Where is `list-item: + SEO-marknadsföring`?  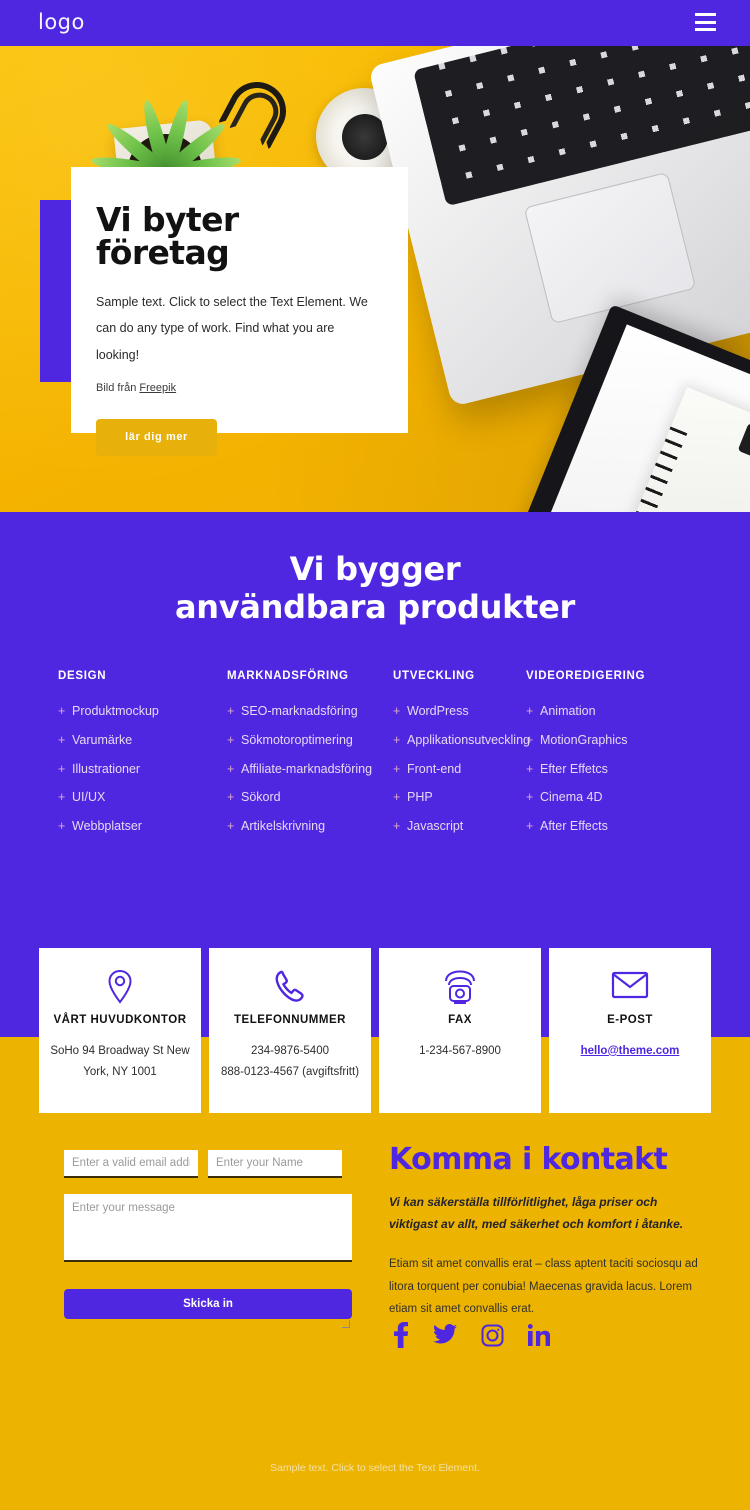
list-item: + SEO-marknadsföring is located at coordinates (310, 712).